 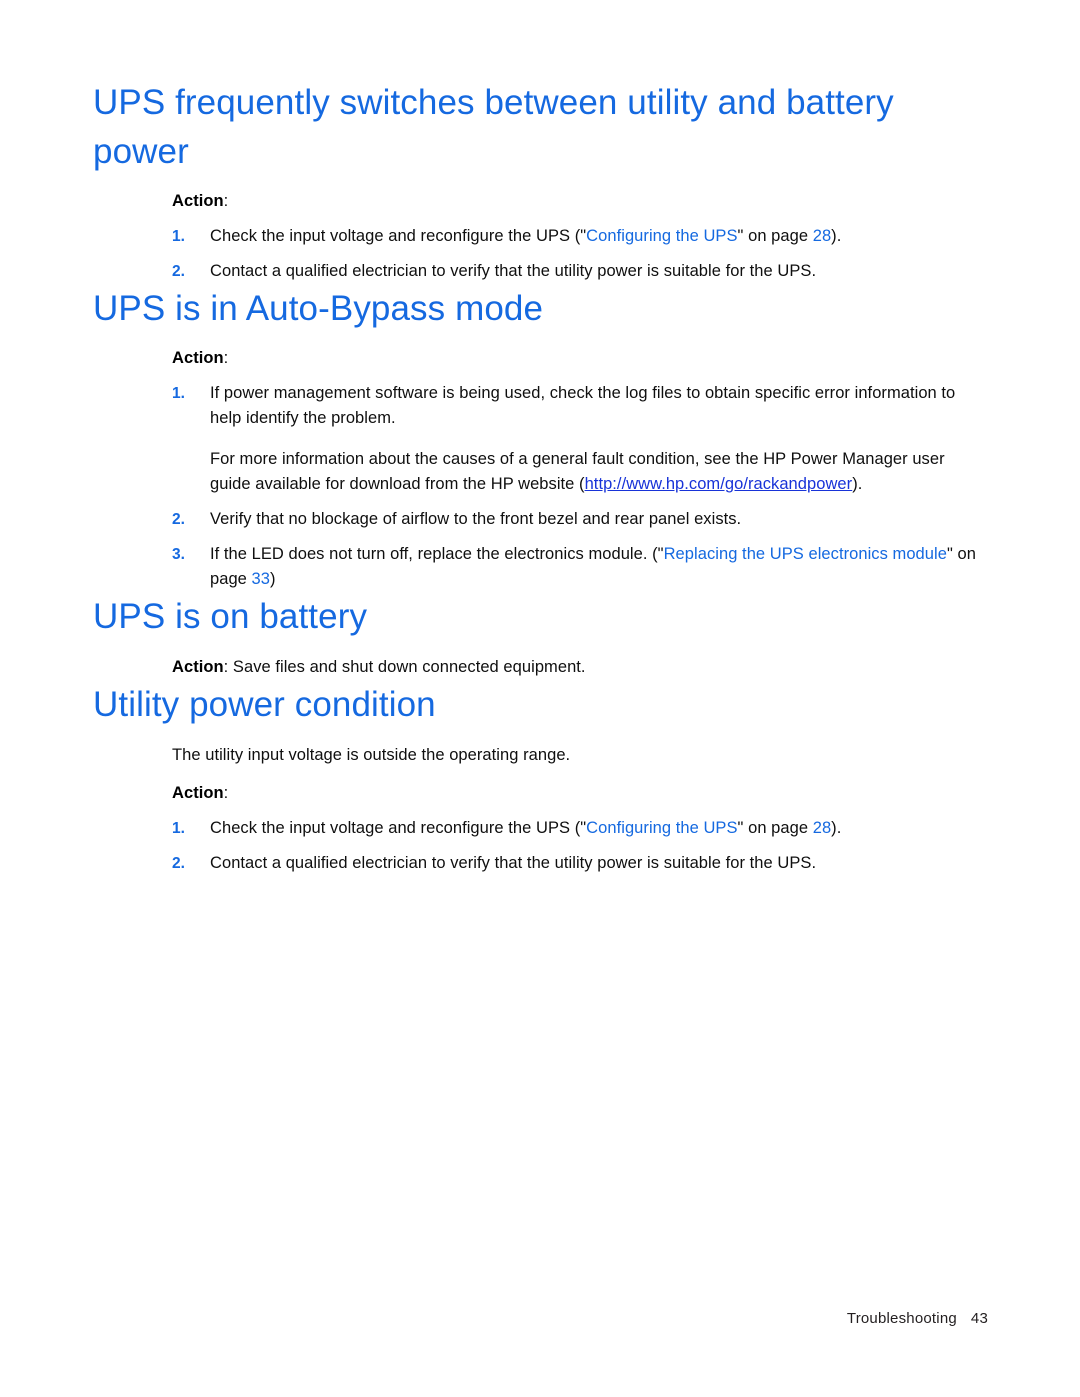 I want to click on footer-page-number: 43, so click(x=979, y=1318).